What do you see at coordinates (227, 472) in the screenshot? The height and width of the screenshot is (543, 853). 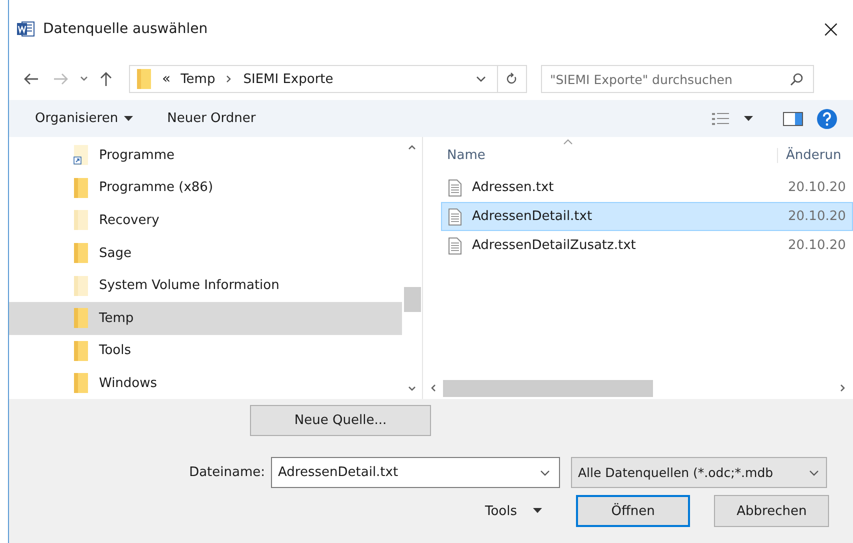 I see `filename-label: Dateiname:` at bounding box center [227, 472].